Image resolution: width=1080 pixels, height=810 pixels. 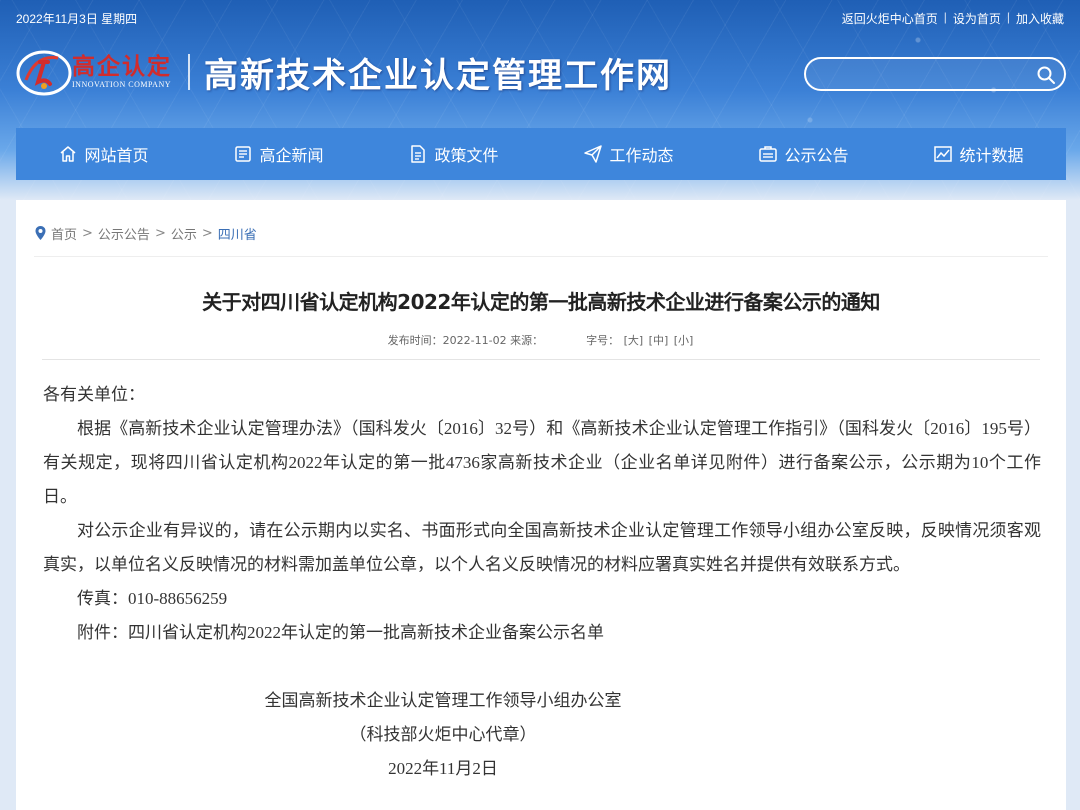 I want to click on top-links: 返回火炬中心首页 | 设为首页 | 加入收藏, so click(x=953, y=18).